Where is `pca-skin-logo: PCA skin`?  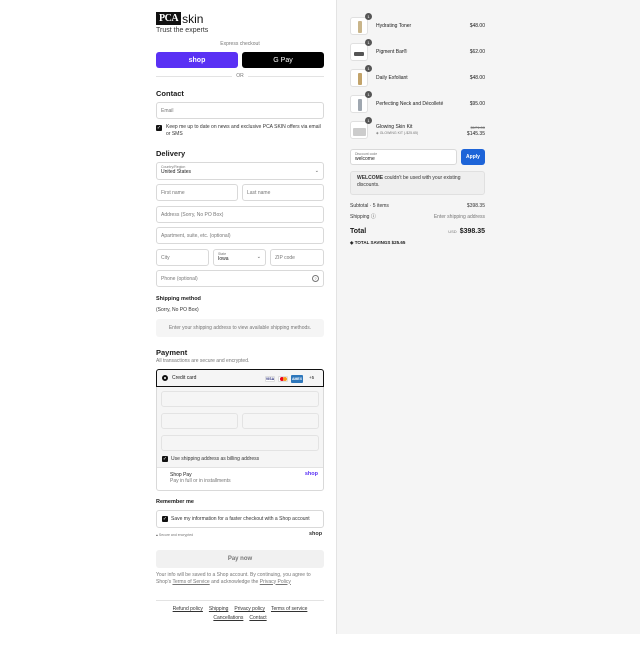
pca-skin-logo: PCA skin is located at coordinates (180, 18).